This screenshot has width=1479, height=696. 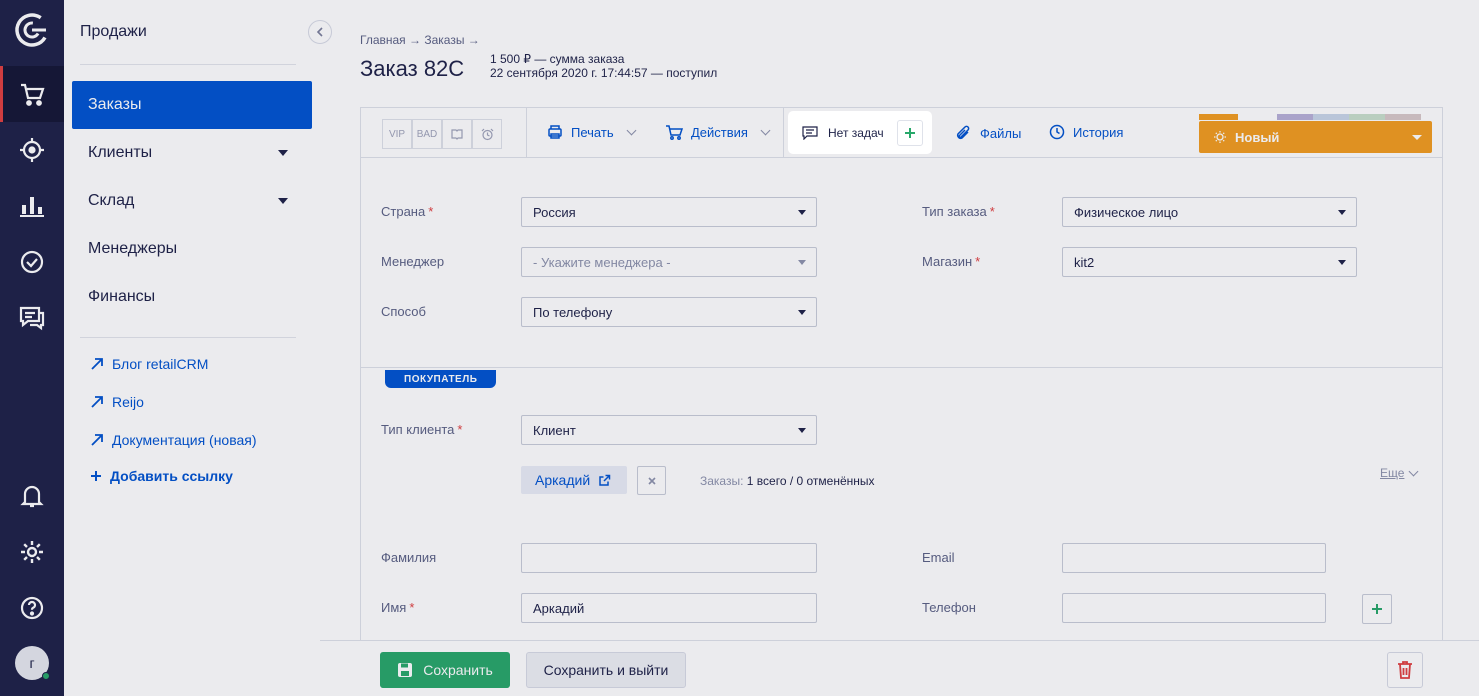 I want to click on bell-icon, so click(x=32, y=496).